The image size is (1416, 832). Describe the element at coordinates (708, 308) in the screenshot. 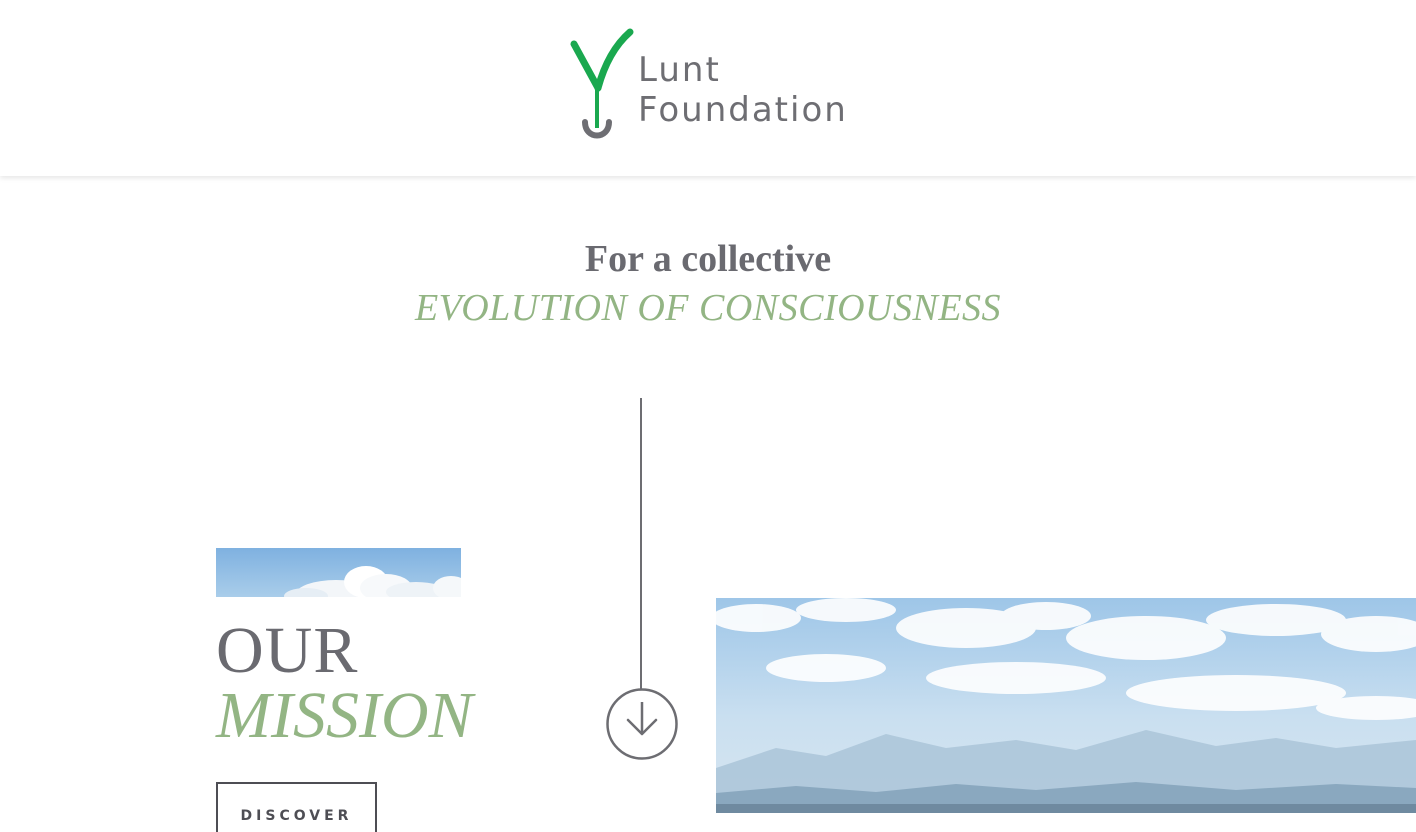

I see `tagline-line2: EVOLUTION OF CONSCIOUSNESS` at that location.